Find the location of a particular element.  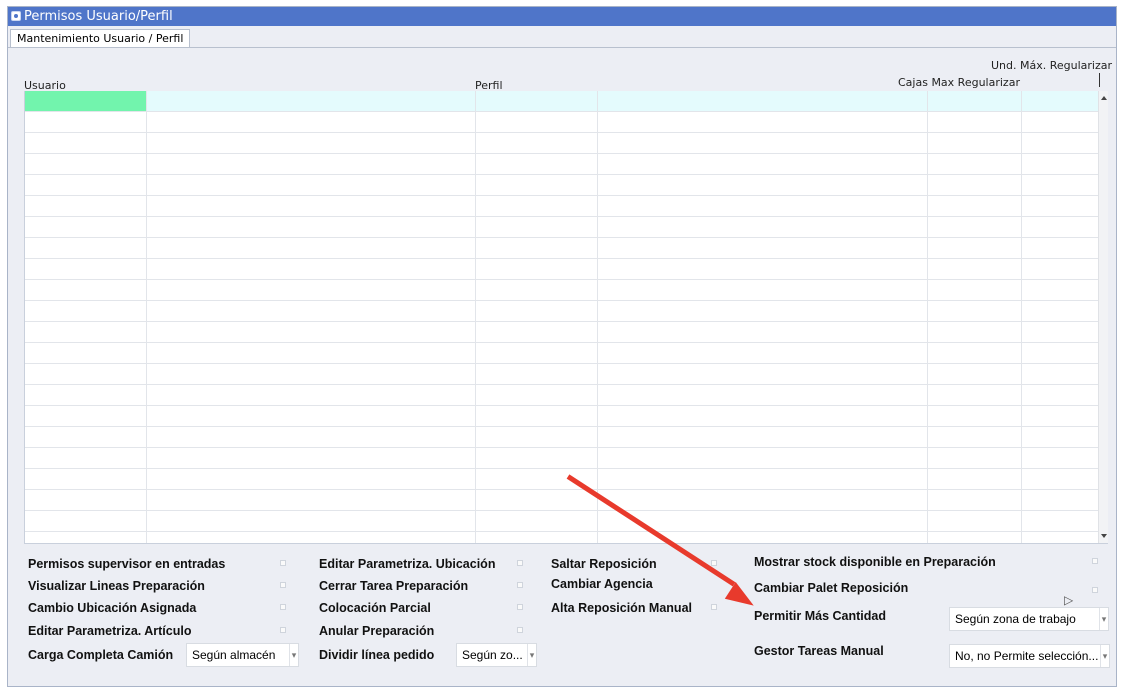

grid-scrollbar is located at coordinates (1103, 317).